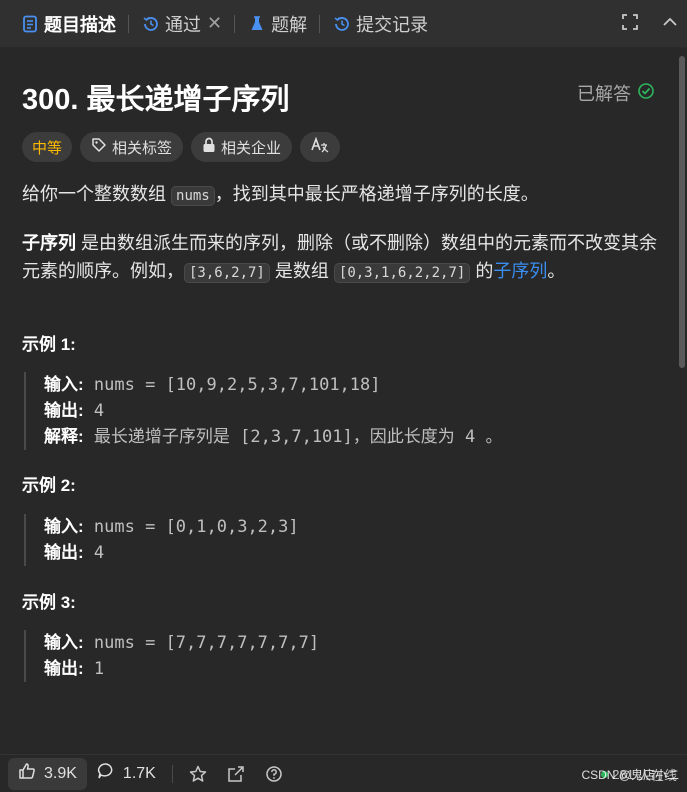  I want to click on tag-icon, so click(99, 147).